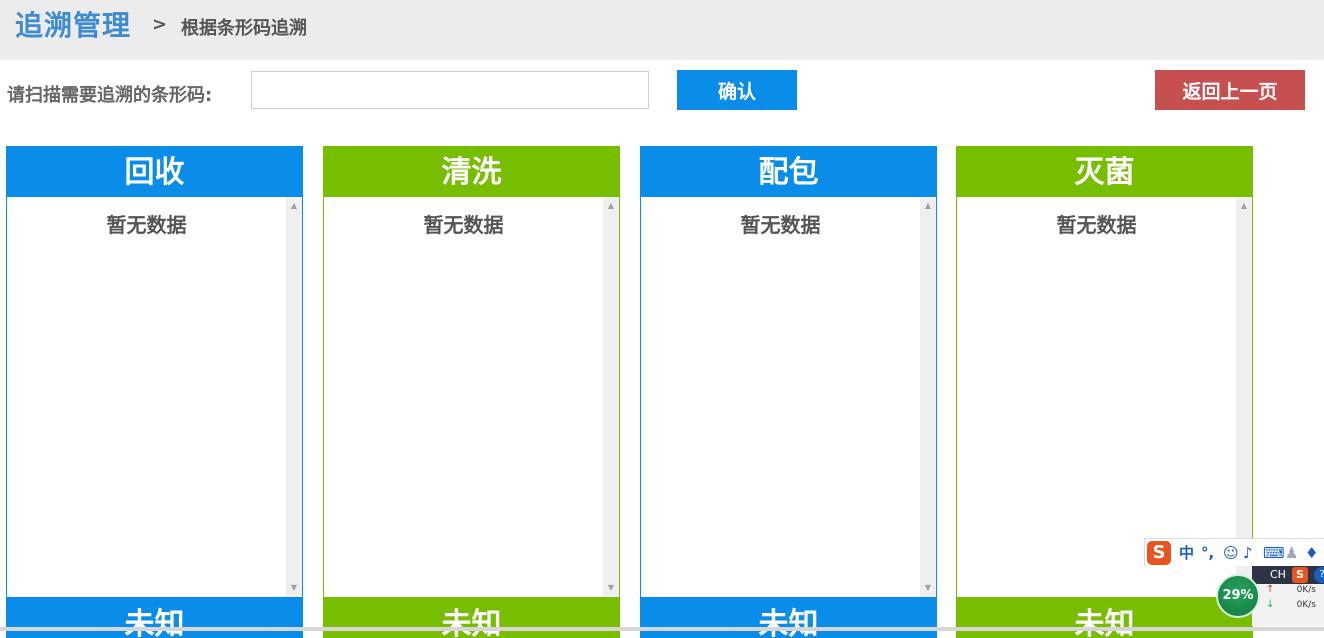 The image size is (1324, 638). Describe the element at coordinates (1274, 553) in the screenshot. I see `keyboard-icon: ⌨` at that location.